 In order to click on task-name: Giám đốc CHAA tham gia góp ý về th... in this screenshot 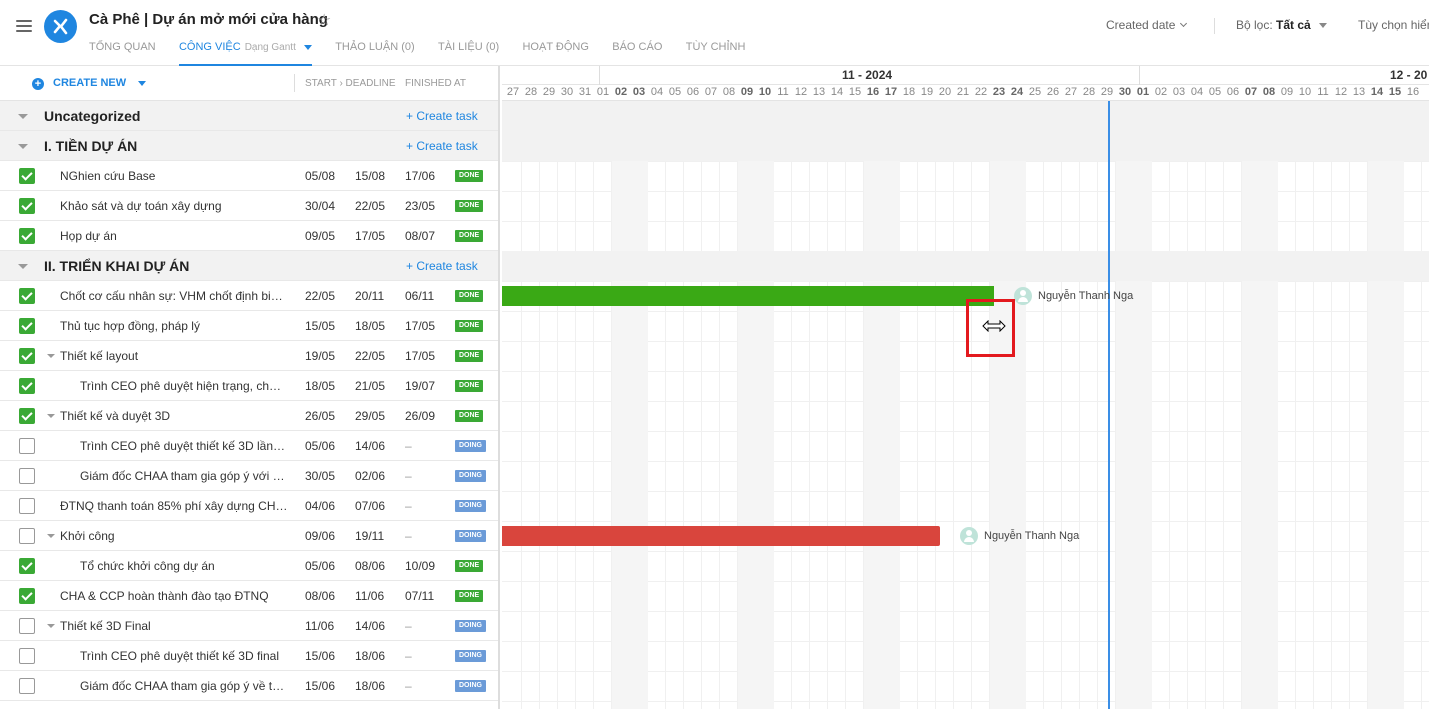, I will do `click(183, 686)`.